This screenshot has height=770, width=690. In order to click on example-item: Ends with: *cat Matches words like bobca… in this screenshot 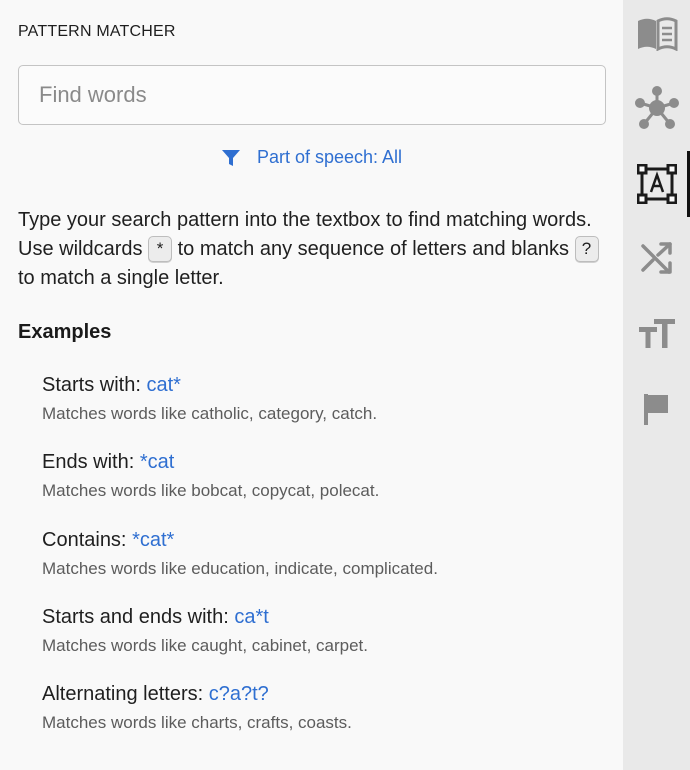, I will do `click(210, 476)`.